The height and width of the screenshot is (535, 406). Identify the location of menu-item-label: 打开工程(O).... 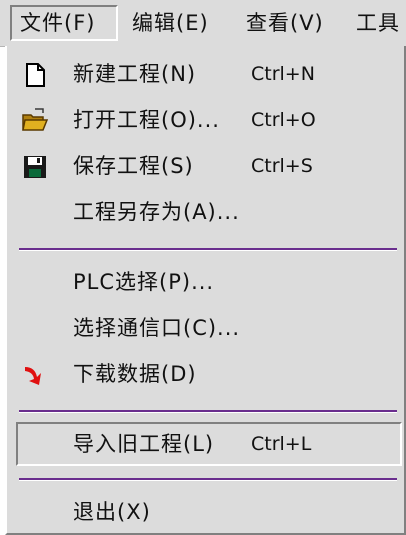
(146, 120).